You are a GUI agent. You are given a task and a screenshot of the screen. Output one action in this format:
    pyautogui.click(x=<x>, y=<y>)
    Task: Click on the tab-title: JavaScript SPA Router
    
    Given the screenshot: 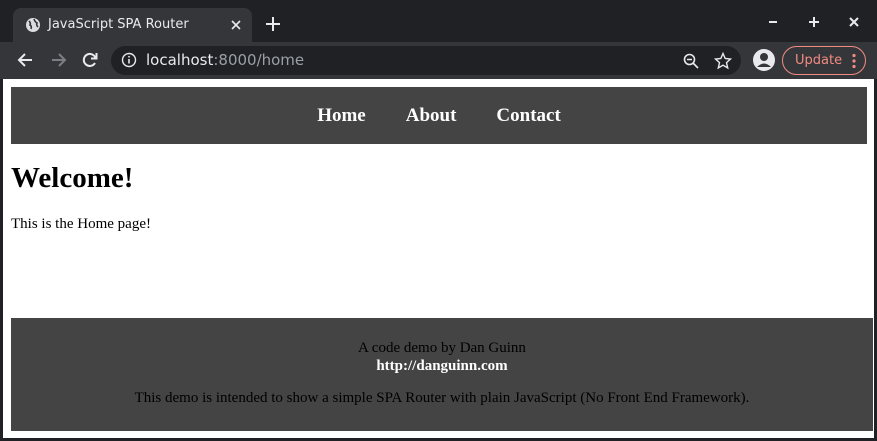 What is the action you would take?
    pyautogui.click(x=118, y=24)
    